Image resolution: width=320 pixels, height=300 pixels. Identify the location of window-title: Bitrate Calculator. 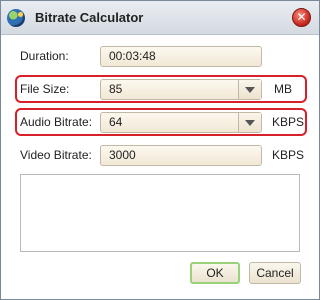
(89, 17).